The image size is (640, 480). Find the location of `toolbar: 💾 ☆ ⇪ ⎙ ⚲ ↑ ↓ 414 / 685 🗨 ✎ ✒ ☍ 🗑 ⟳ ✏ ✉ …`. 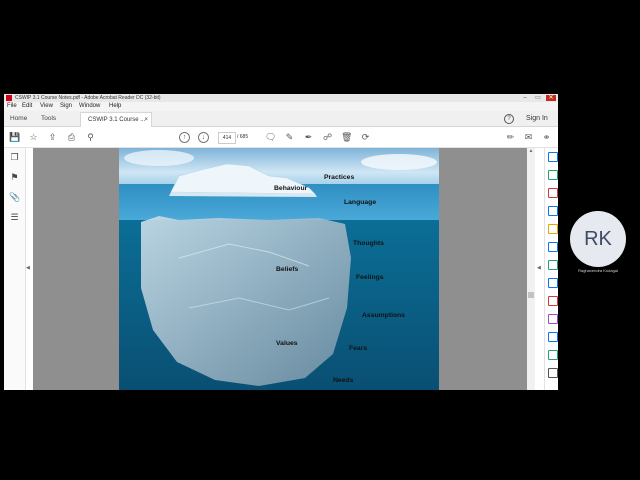

toolbar: 💾 ☆ ⇪ ⎙ ⚲ ↑ ↓ 414 / 685 🗨 ✎ ✒ ☍ 🗑 ⟳ ✏ ✉ … is located at coordinates (281, 137).